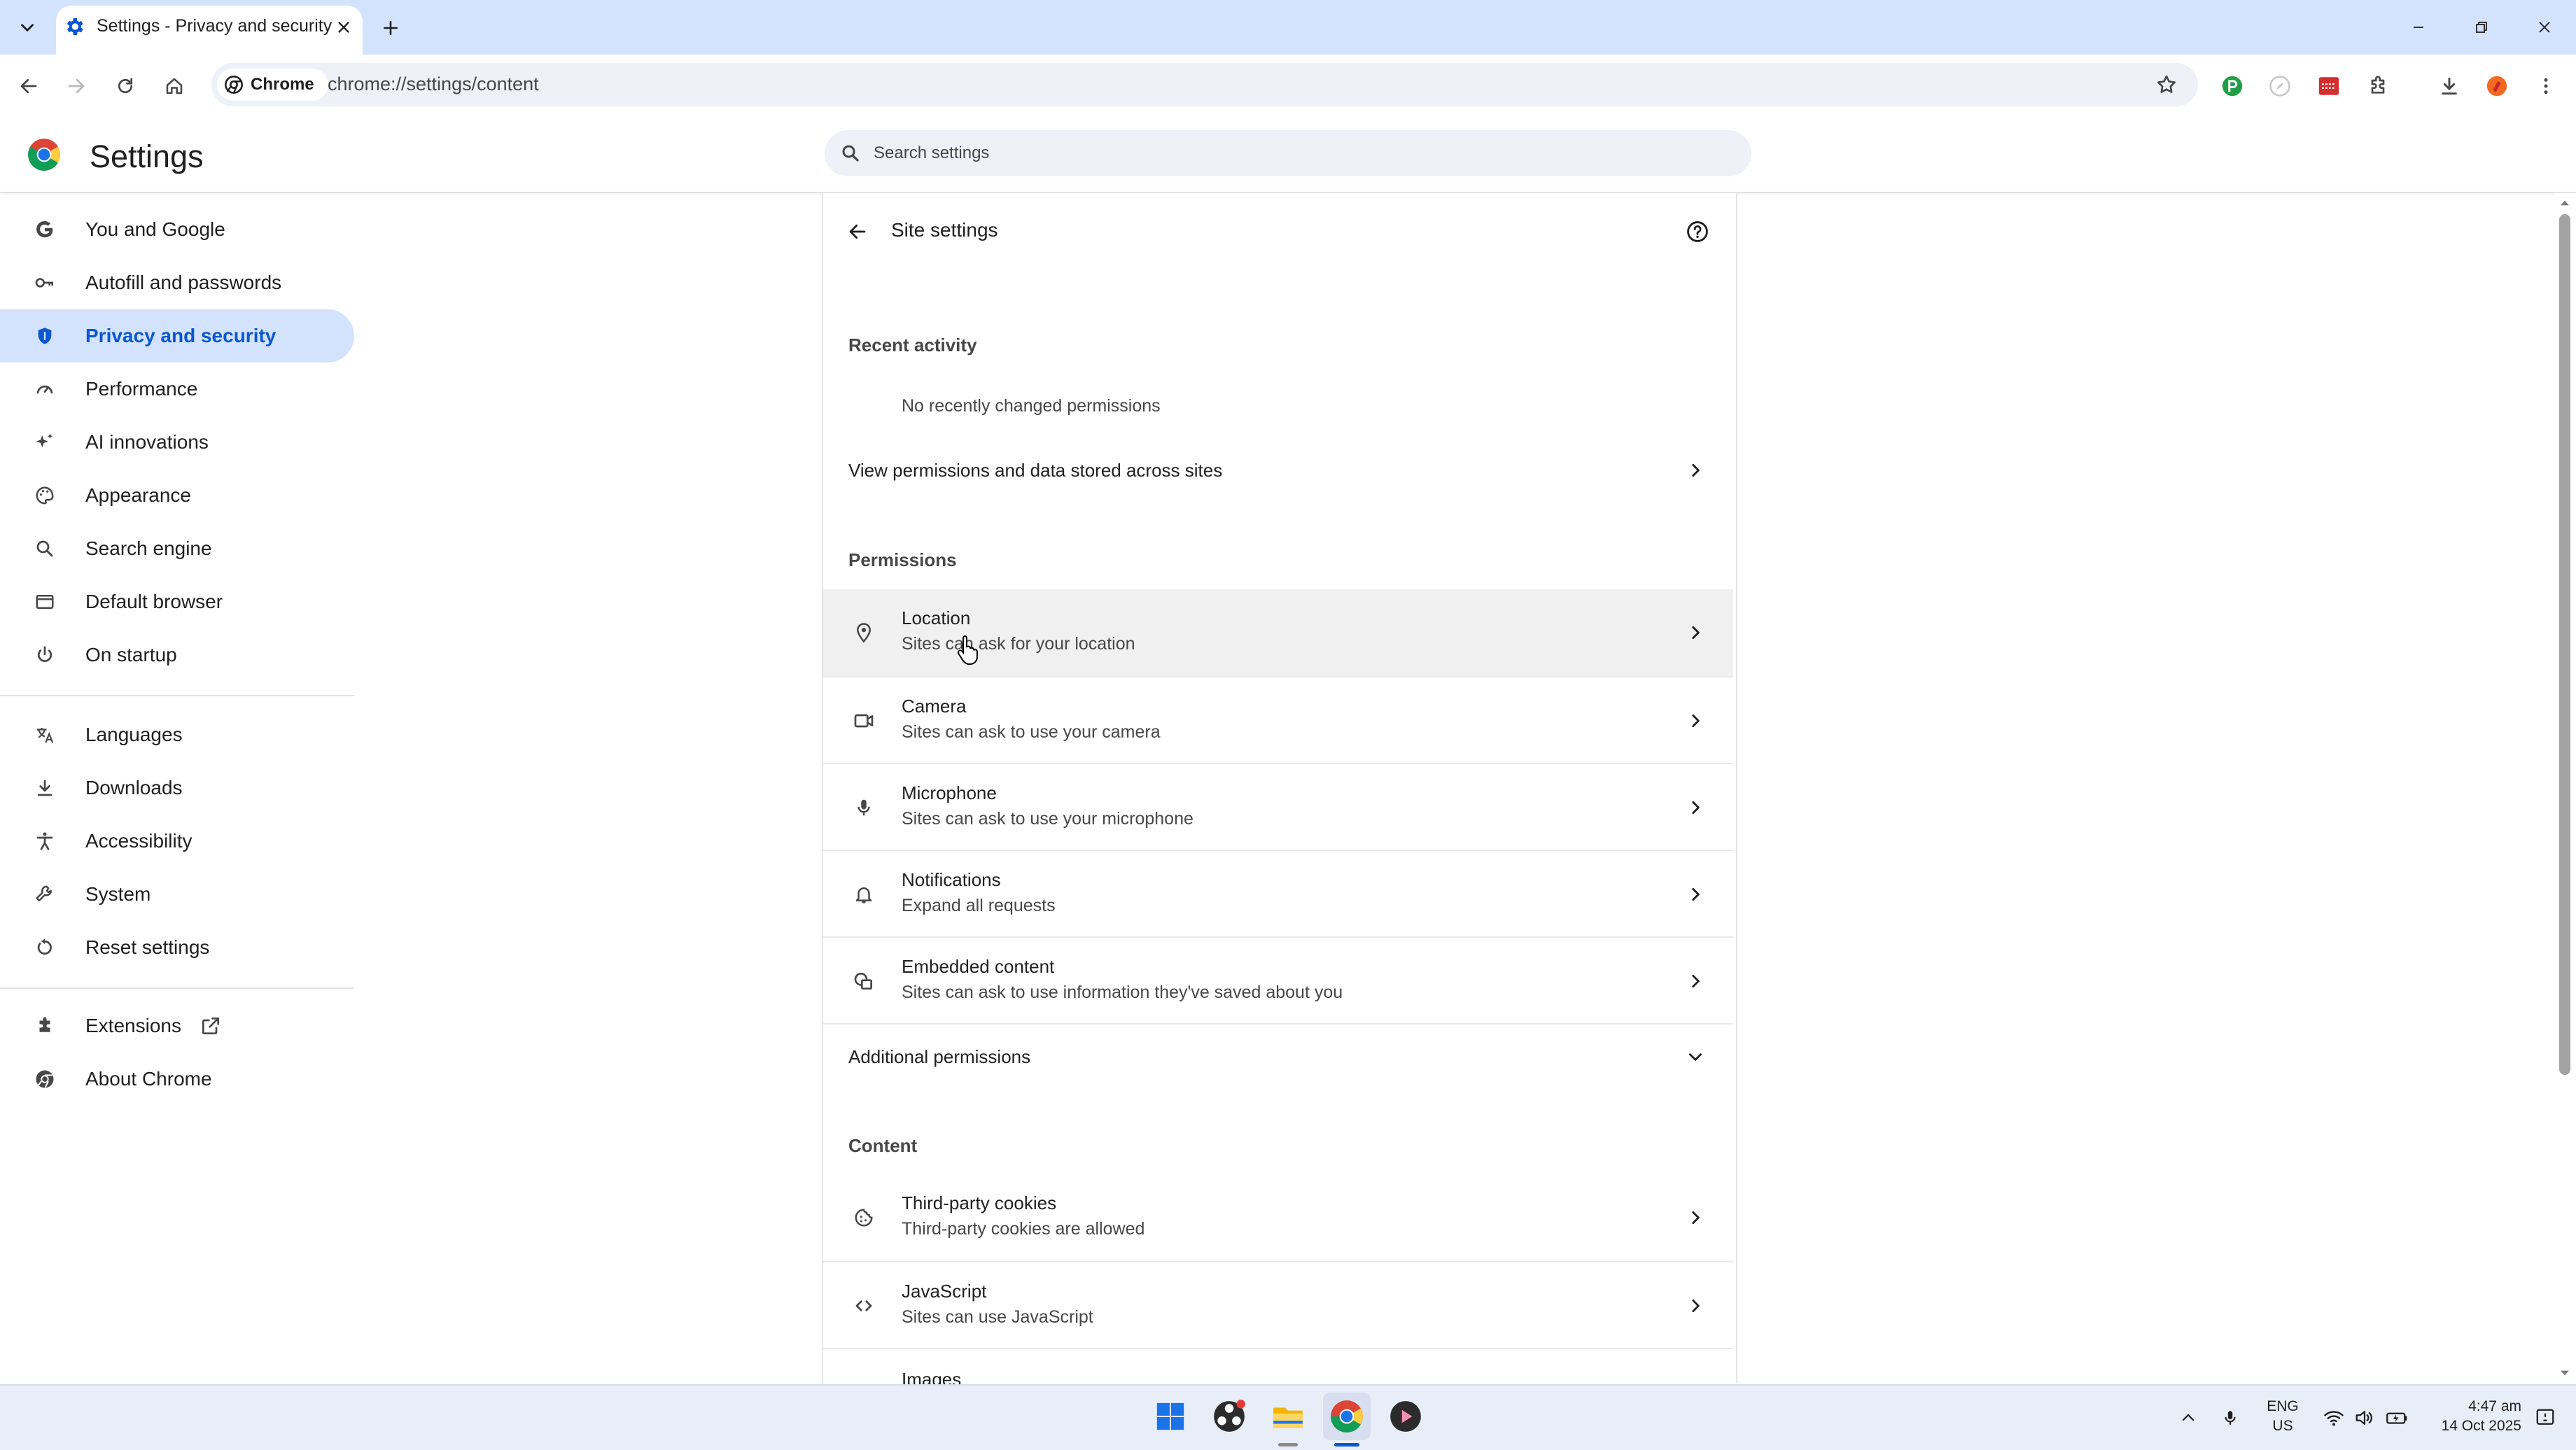  Describe the element at coordinates (433, 84) in the screenshot. I see `url-text: chrome://settings/content` at that location.